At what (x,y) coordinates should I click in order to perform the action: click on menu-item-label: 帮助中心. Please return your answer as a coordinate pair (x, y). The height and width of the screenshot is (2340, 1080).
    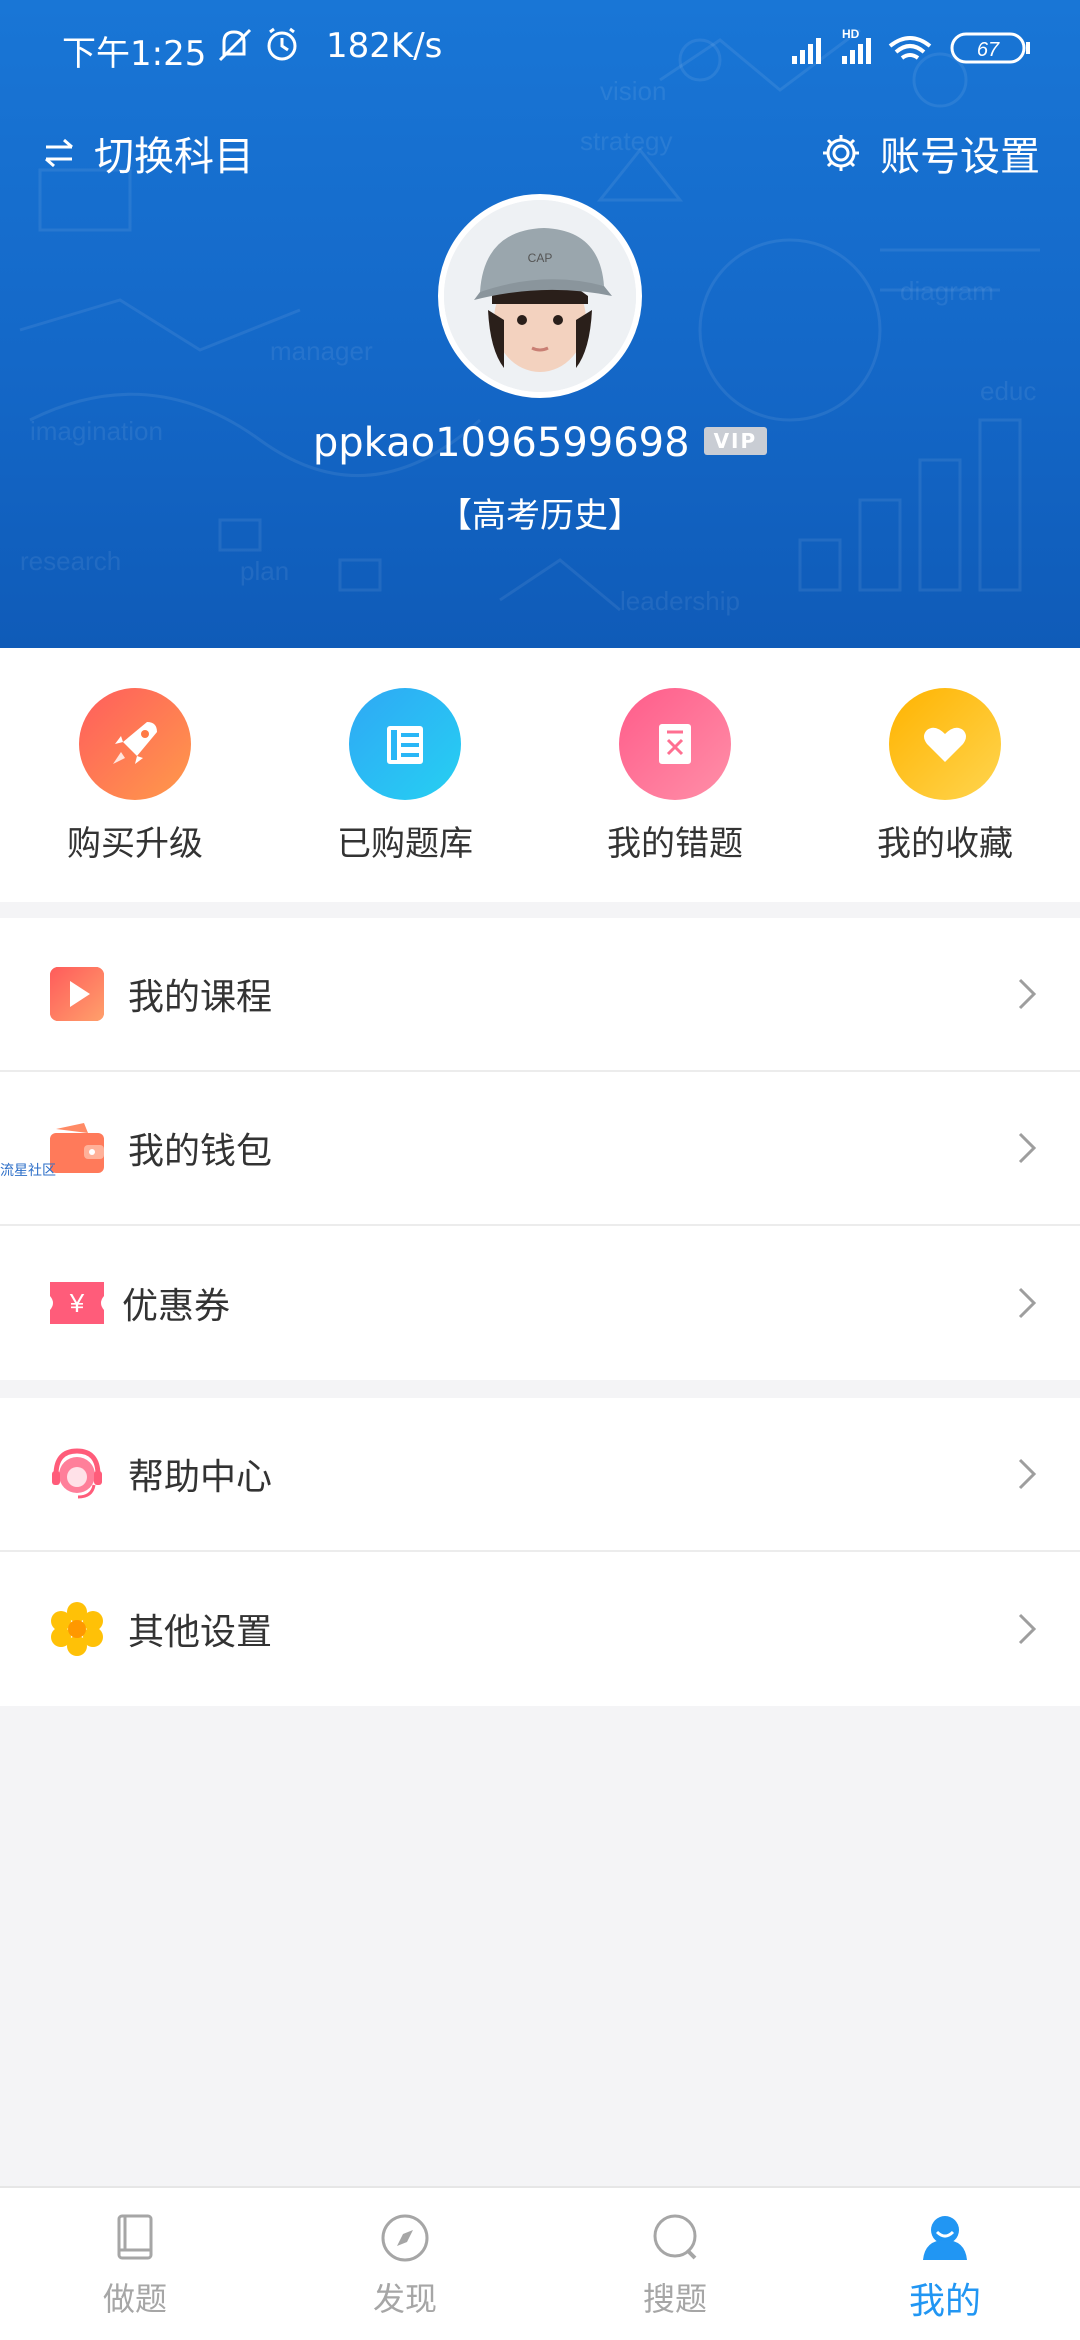
    Looking at the image, I should click on (200, 1477).